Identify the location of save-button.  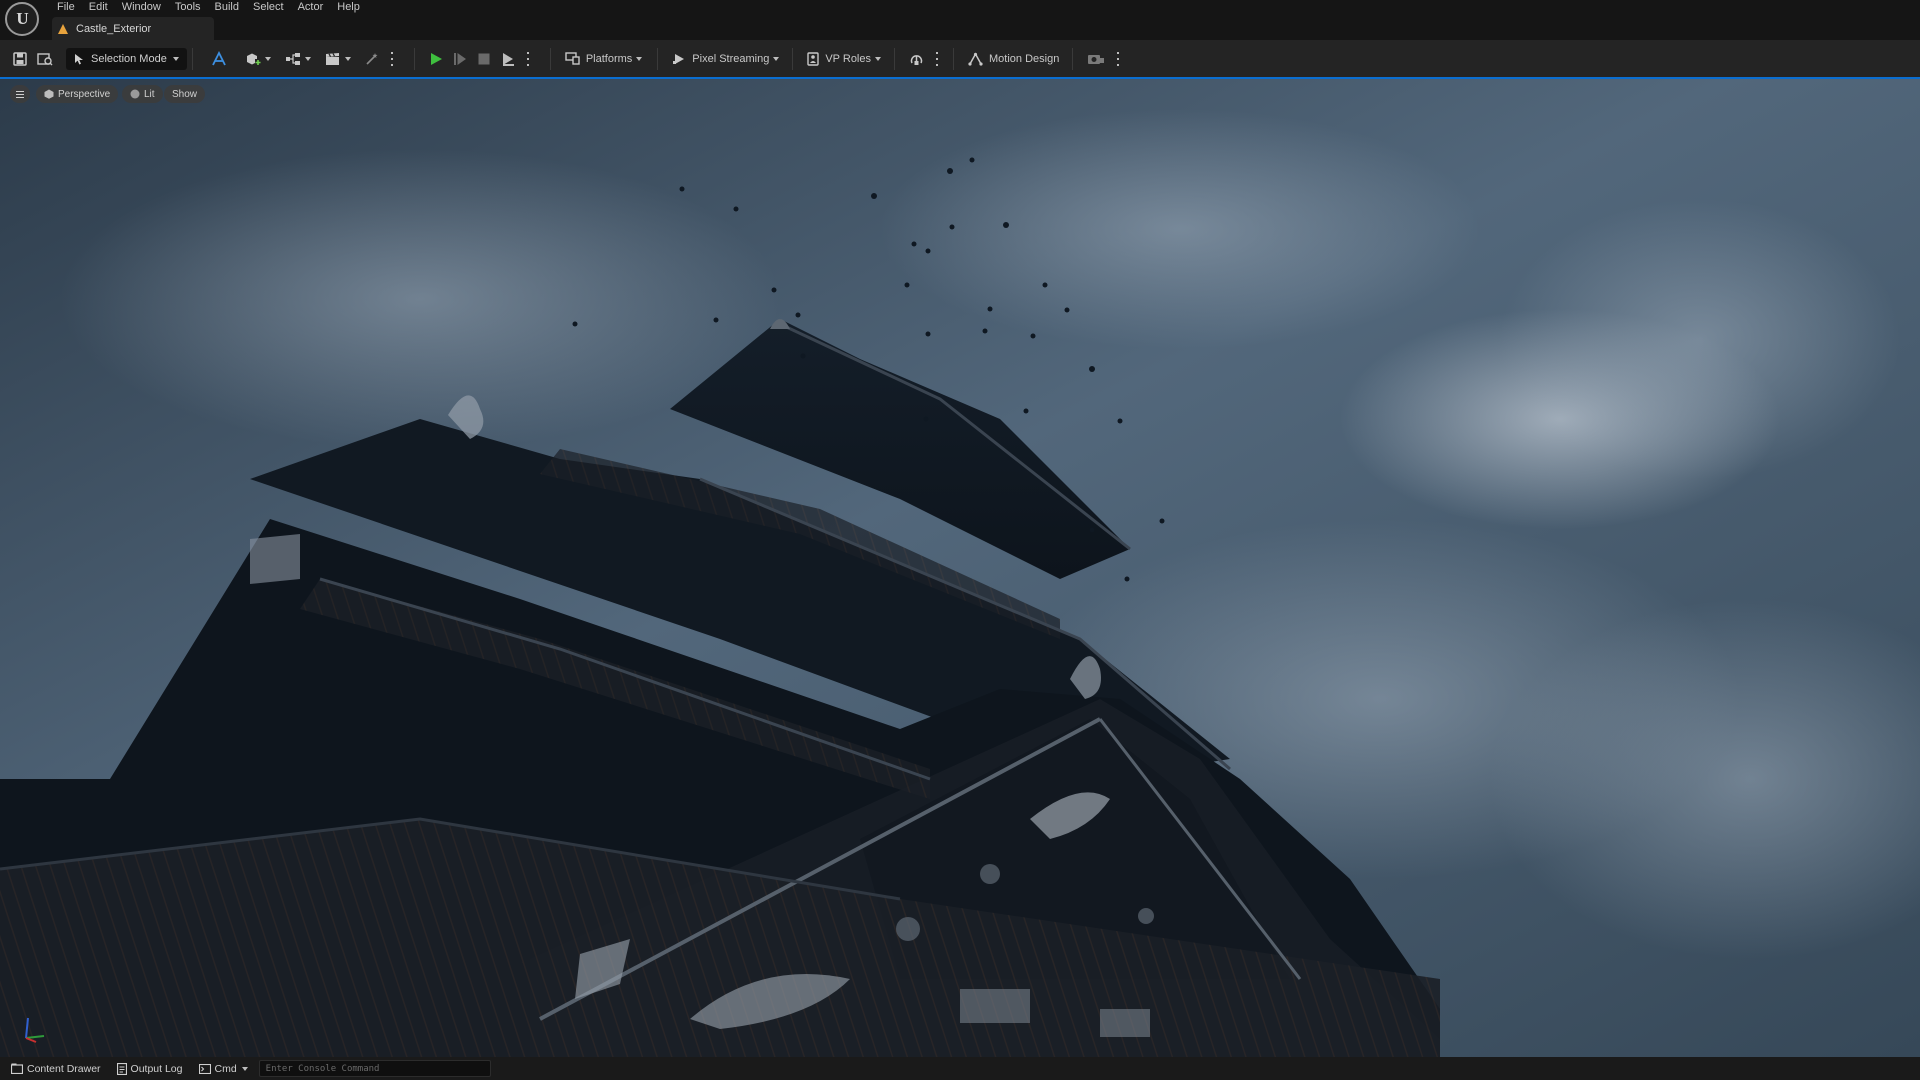
(20, 59).